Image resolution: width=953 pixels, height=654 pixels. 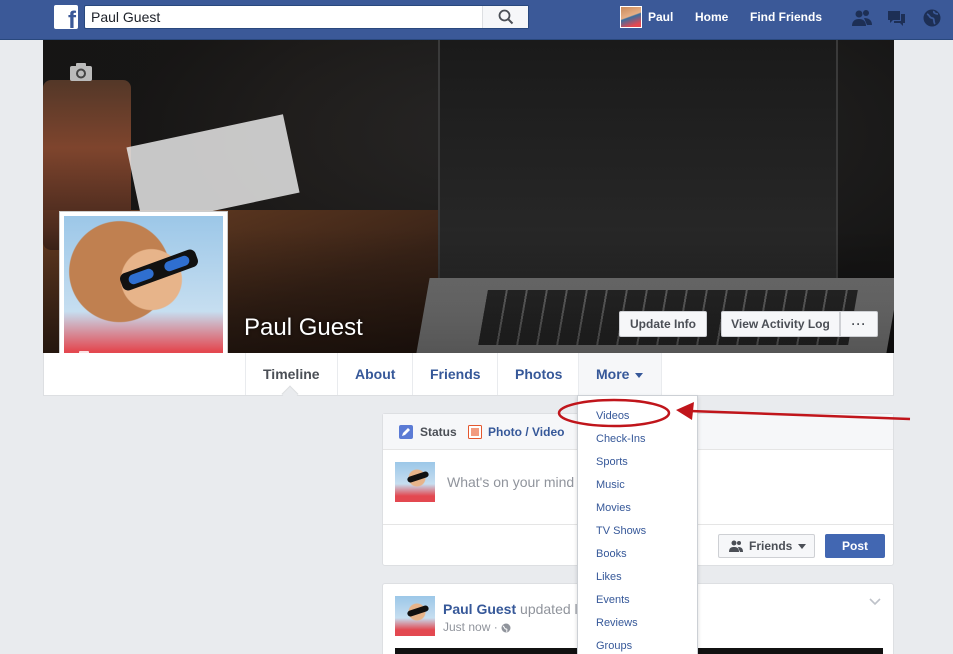 What do you see at coordinates (621, 531) in the screenshot?
I see `menu-item-tv-shows: TV Shows` at bounding box center [621, 531].